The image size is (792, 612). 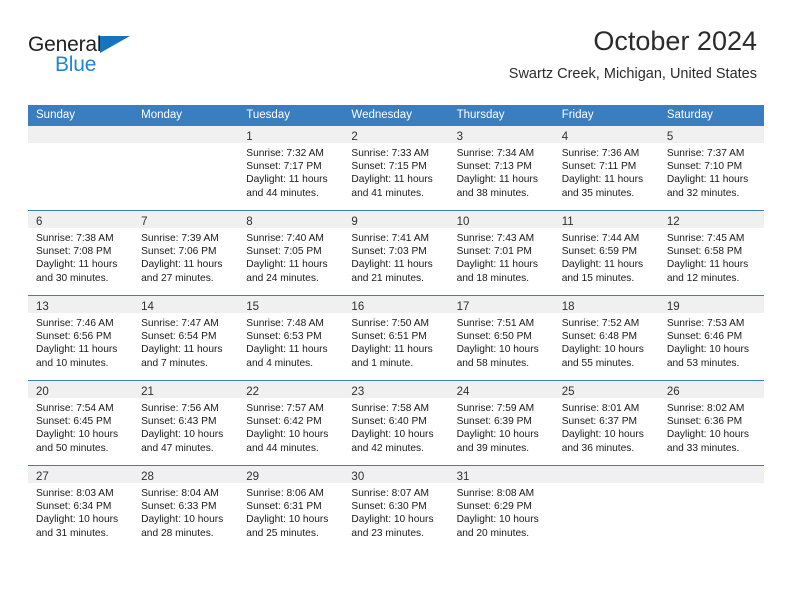 What do you see at coordinates (389, 422) in the screenshot?
I see `sunset-text: Sunset: 6:40 PM` at bounding box center [389, 422].